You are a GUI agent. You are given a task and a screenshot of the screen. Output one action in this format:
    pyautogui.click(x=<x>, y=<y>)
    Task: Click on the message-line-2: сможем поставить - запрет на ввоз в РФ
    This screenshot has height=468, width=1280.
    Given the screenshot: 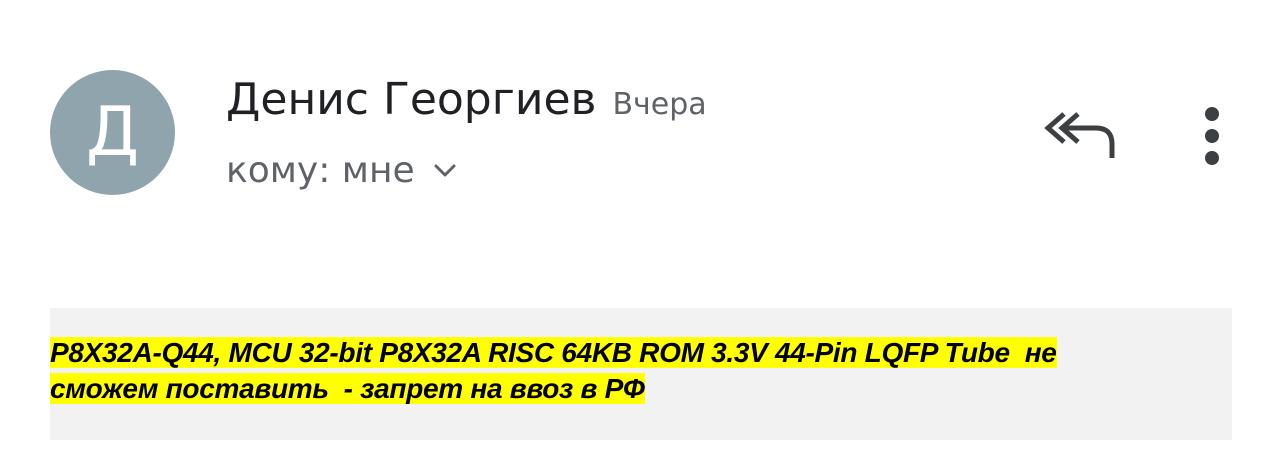 What is the action you would take?
    pyautogui.click(x=347, y=388)
    